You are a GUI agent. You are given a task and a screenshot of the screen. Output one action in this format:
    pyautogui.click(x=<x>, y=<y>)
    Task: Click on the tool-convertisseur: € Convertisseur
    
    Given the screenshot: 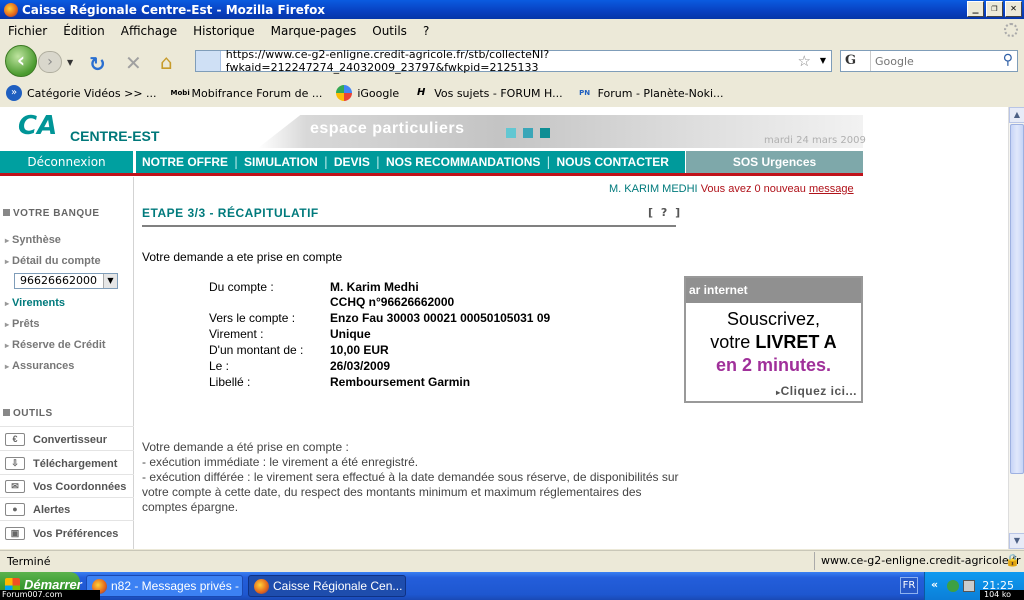 What is the action you would take?
    pyautogui.click(x=56, y=439)
    